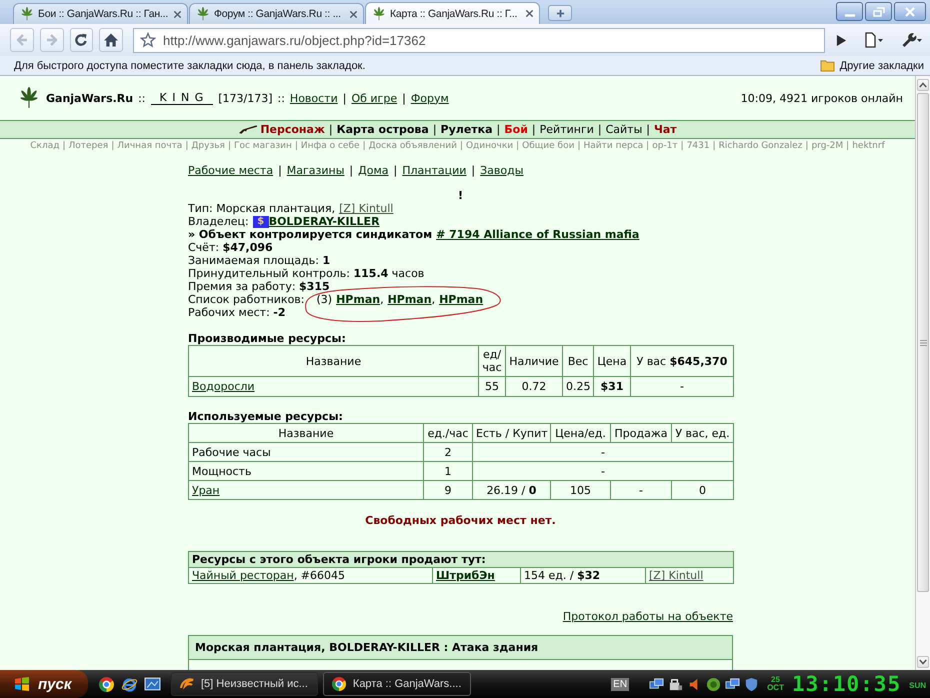 The width and height of the screenshot is (930, 698). Describe the element at coordinates (682, 361) in the screenshot. I see `column-header: У вас $645,370` at that location.